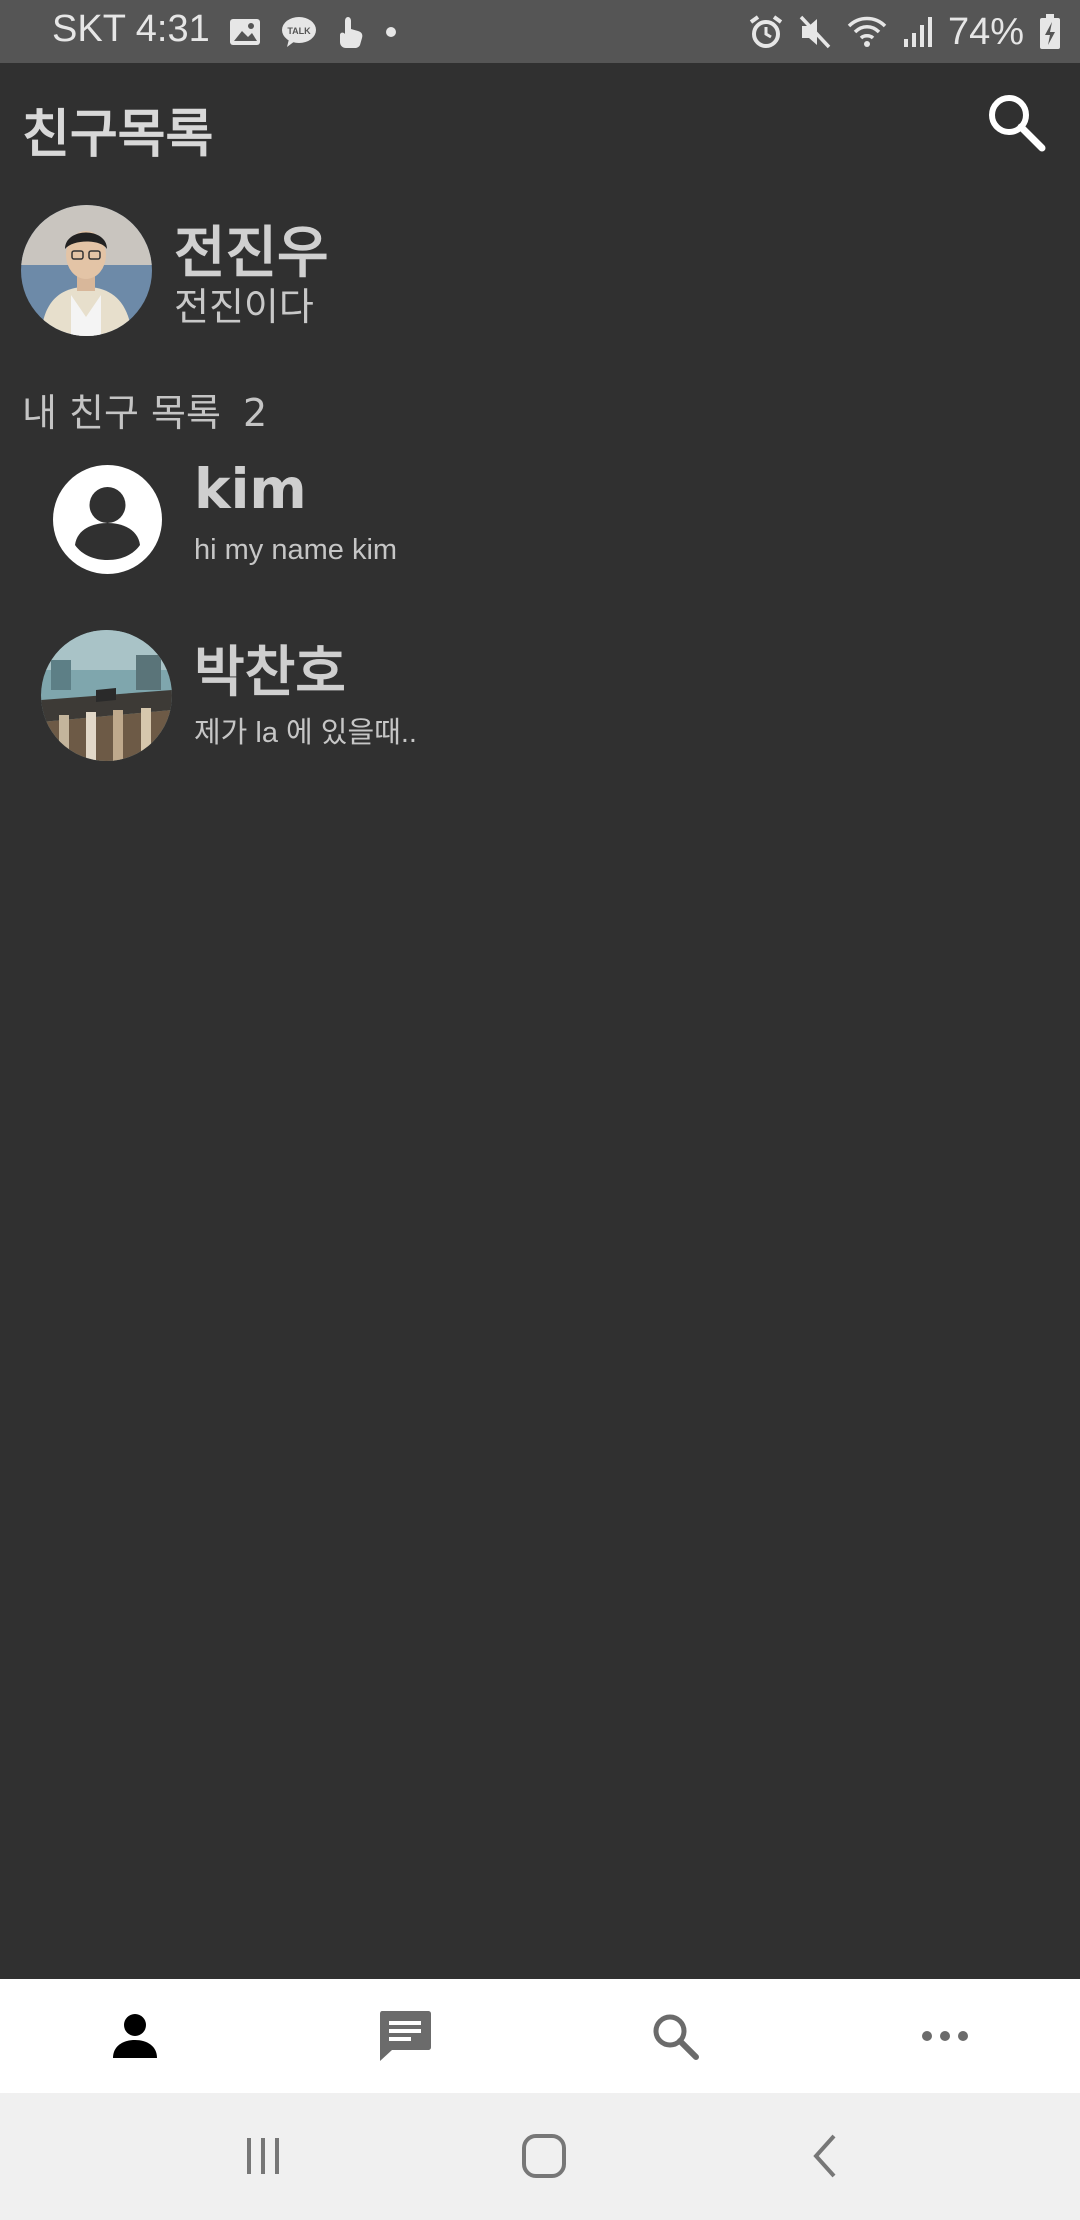 This screenshot has width=1080, height=2220. Describe the element at coordinates (985, 31) in the screenshot. I see `battery-percent: 74%` at that location.